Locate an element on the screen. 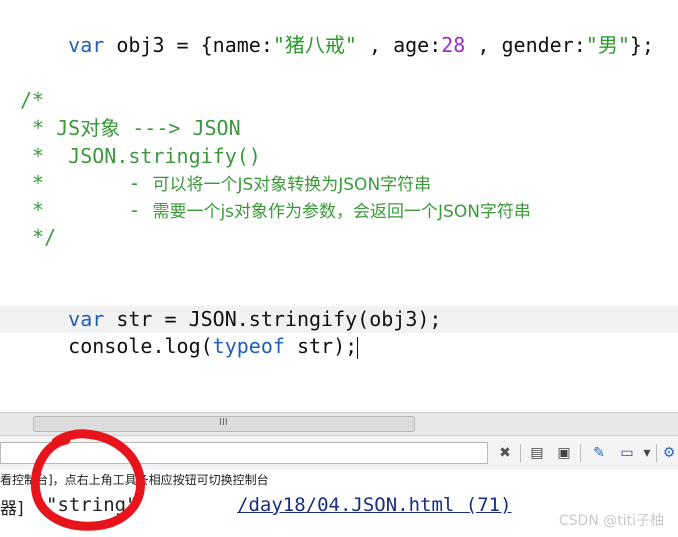  code-text: }; is located at coordinates (641, 45).